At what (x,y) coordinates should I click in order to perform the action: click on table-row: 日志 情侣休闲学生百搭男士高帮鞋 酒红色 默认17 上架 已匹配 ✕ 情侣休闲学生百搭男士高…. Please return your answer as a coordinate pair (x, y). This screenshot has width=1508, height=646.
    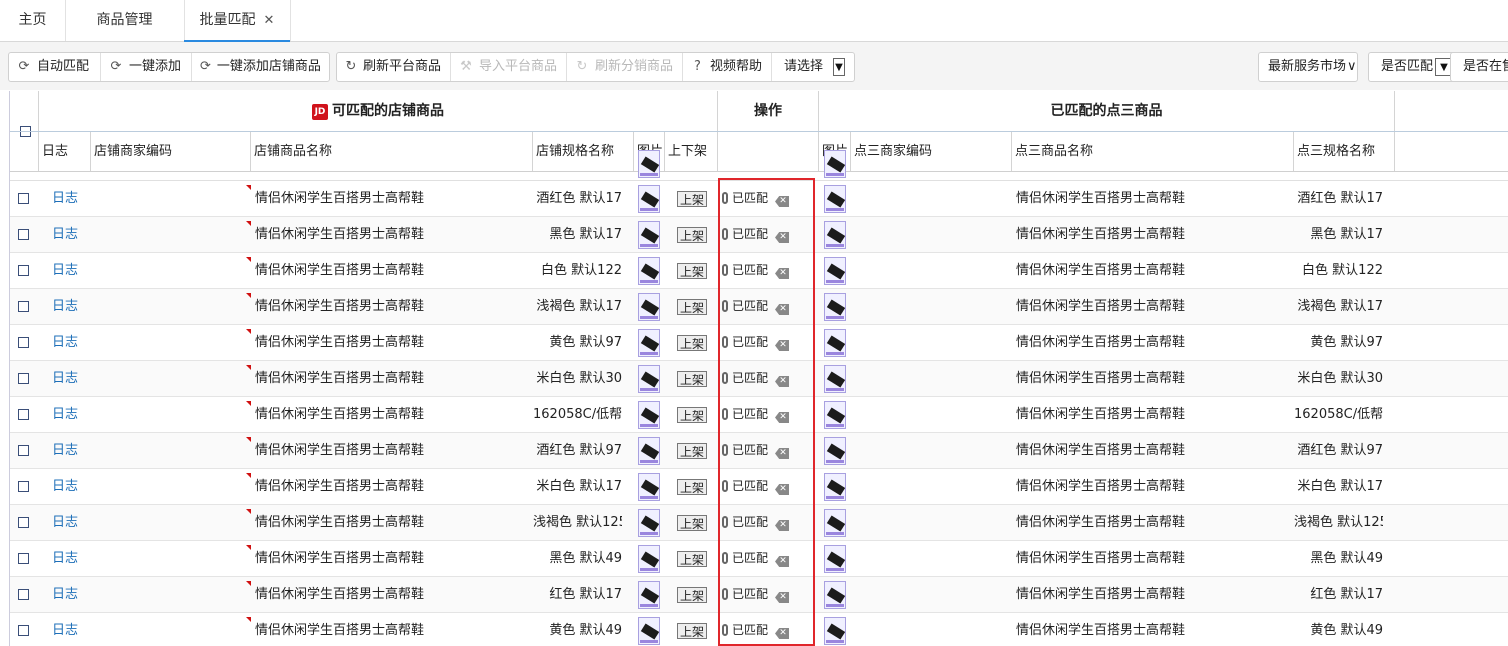
    Looking at the image, I should click on (759, 199).